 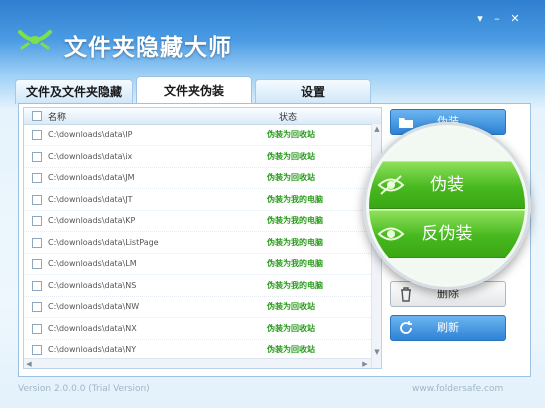 I want to click on folder-path: C:\downloads\data\LM, so click(x=92, y=263).